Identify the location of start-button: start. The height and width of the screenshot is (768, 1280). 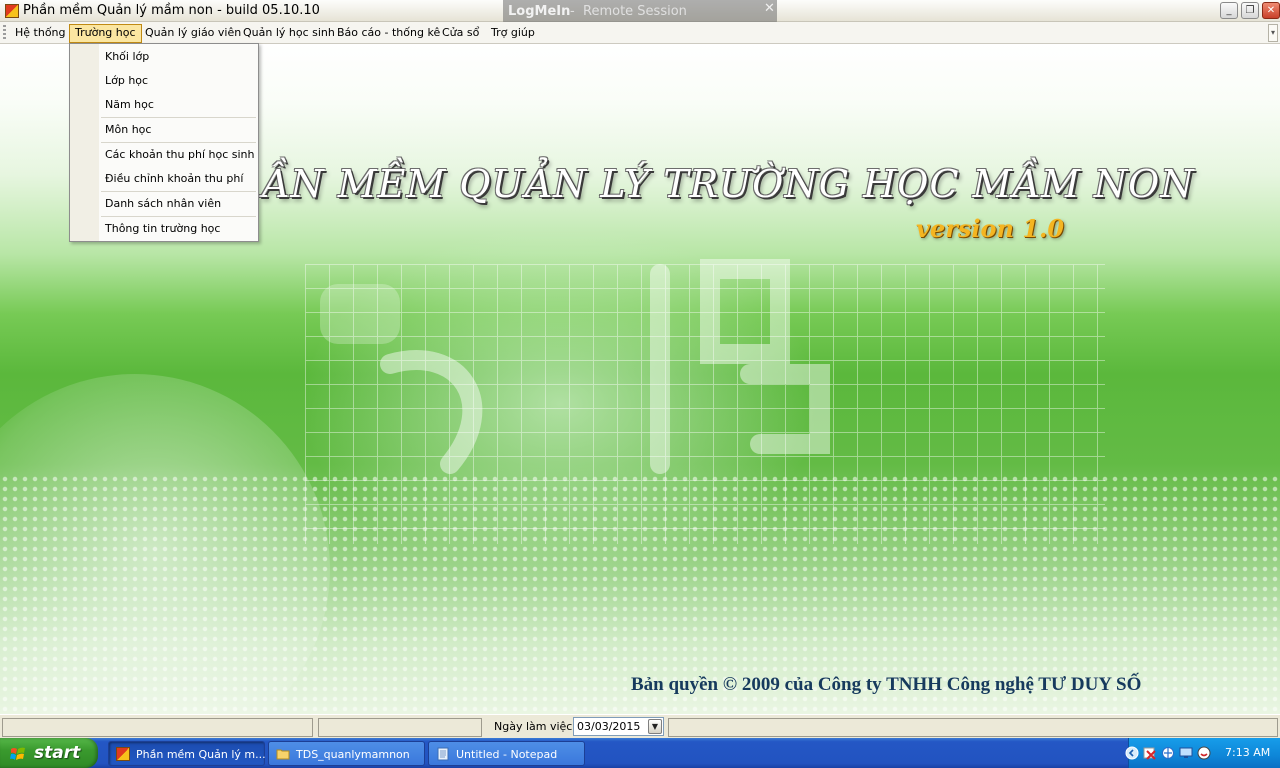
(49, 753).